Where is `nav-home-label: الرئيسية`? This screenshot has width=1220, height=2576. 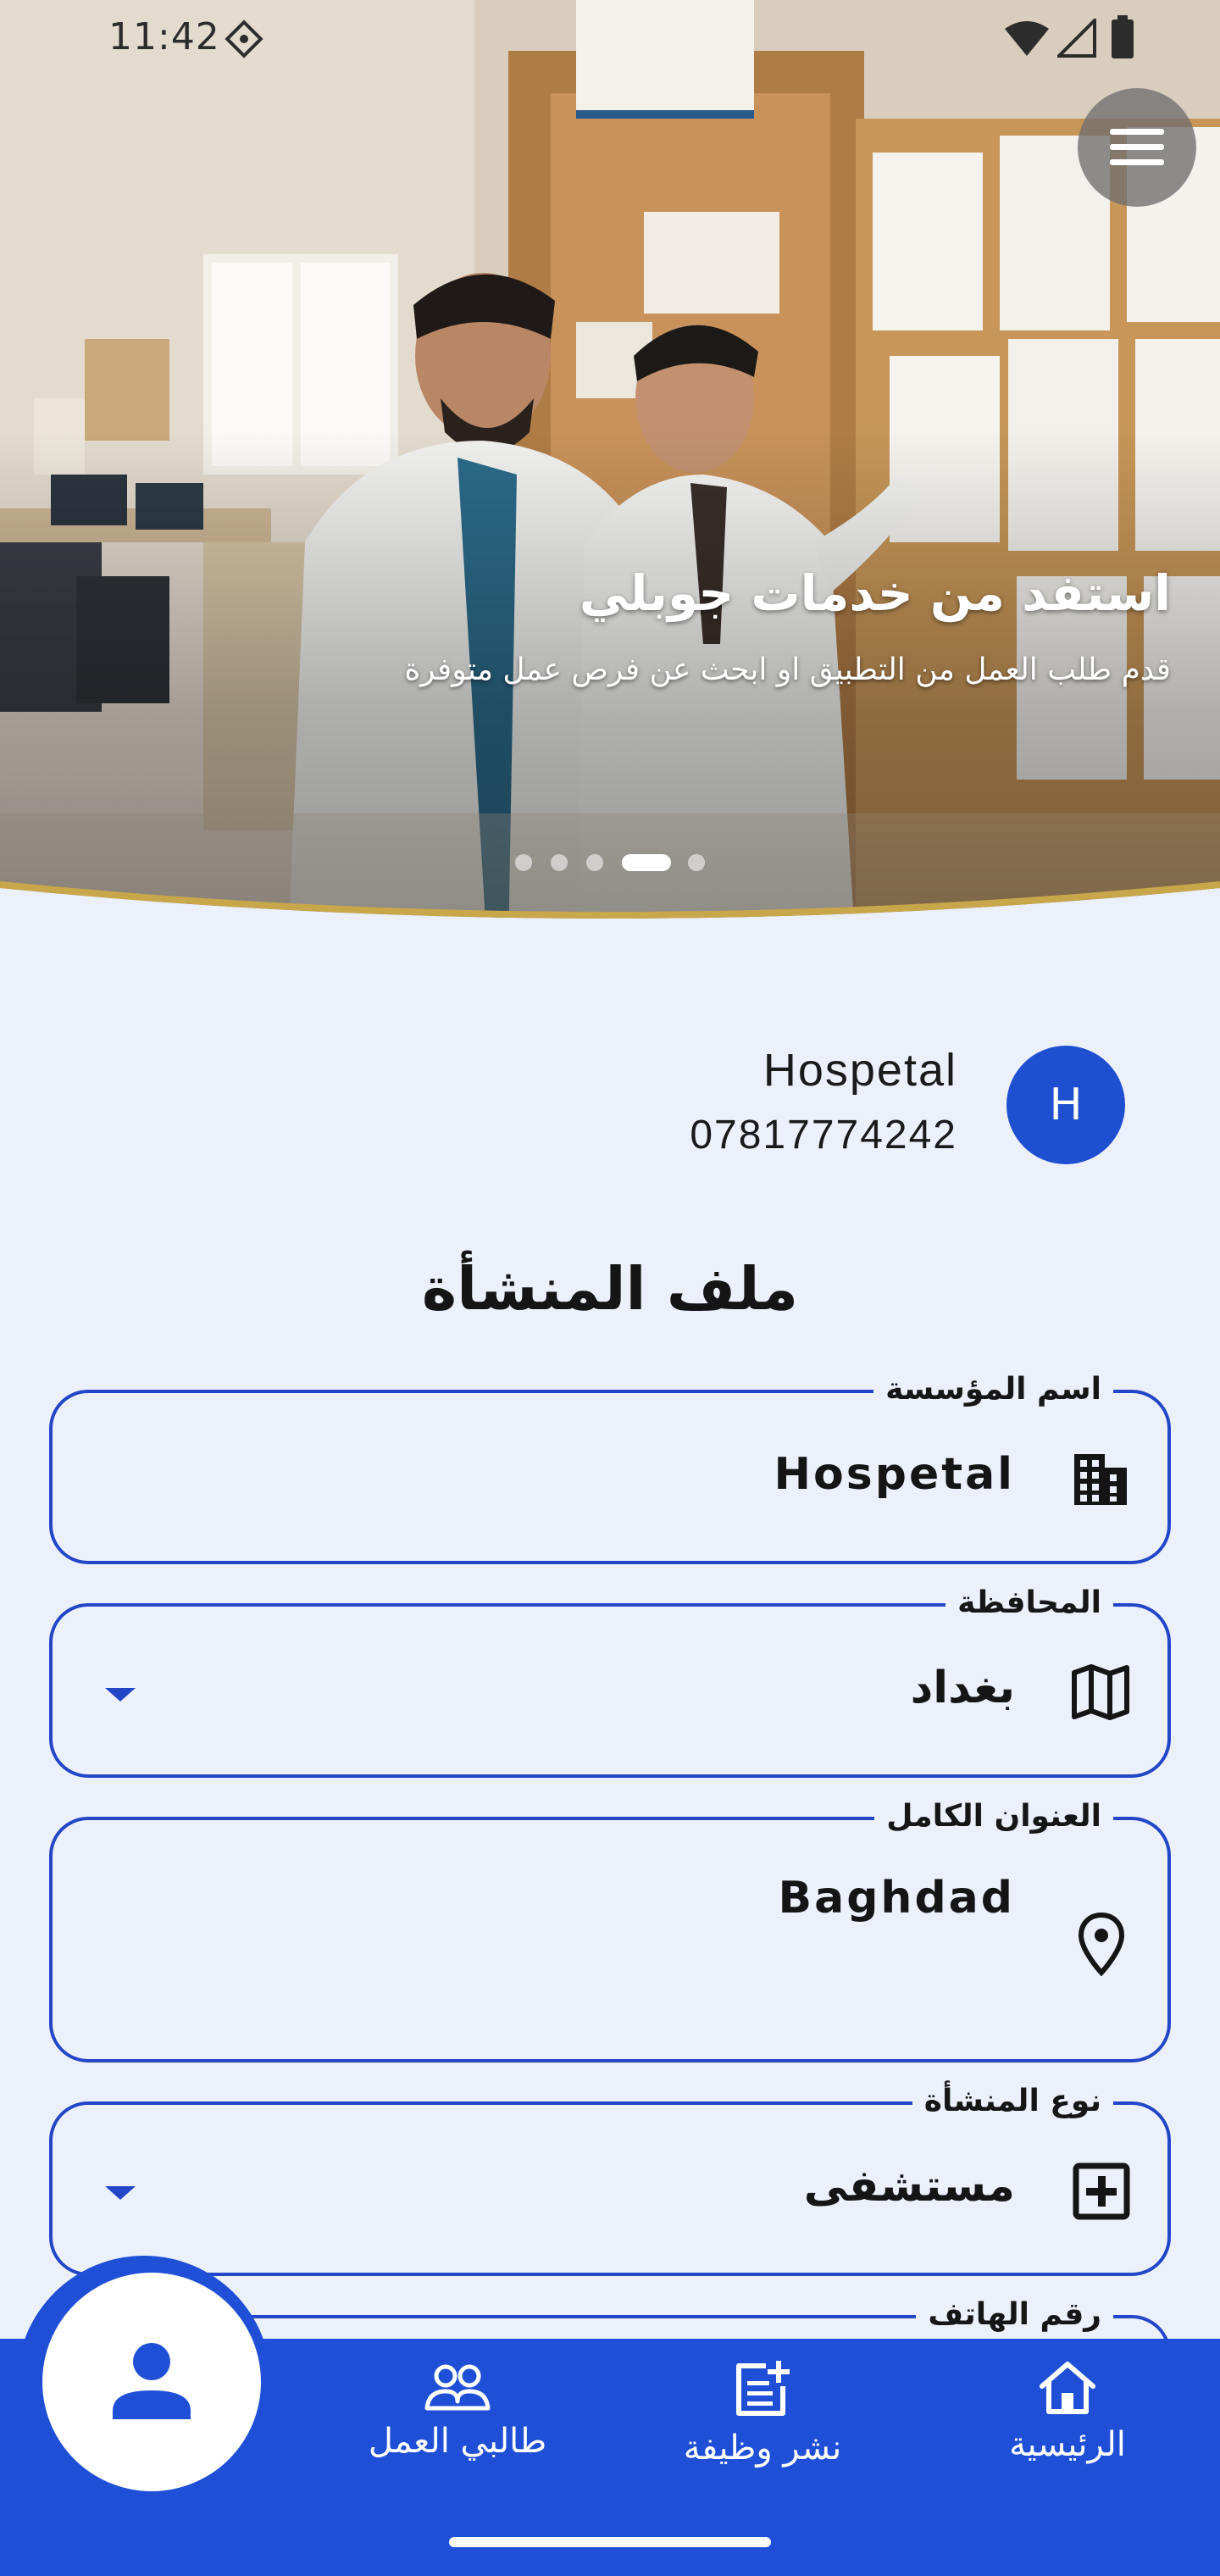 nav-home-label: الرئيسية is located at coordinates (1067, 2444).